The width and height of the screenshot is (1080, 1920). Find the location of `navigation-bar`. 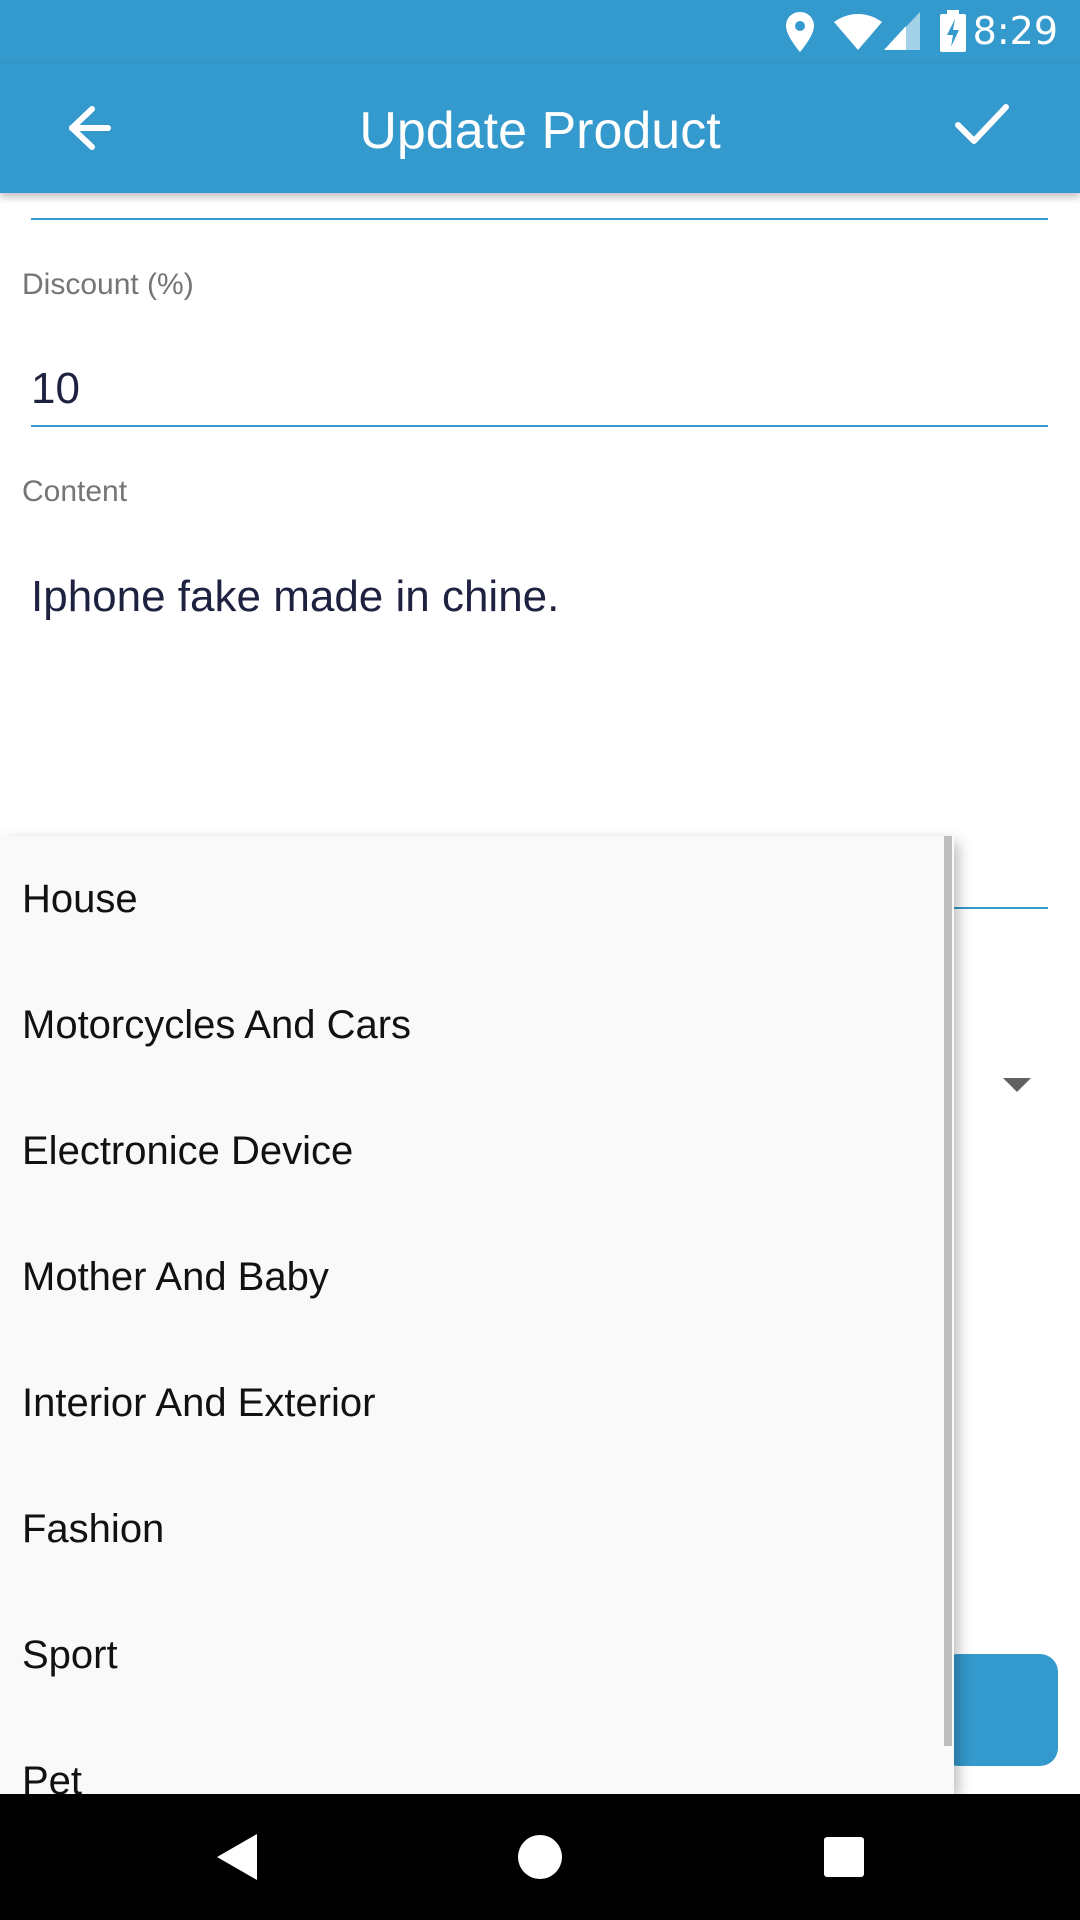

navigation-bar is located at coordinates (540, 1857).